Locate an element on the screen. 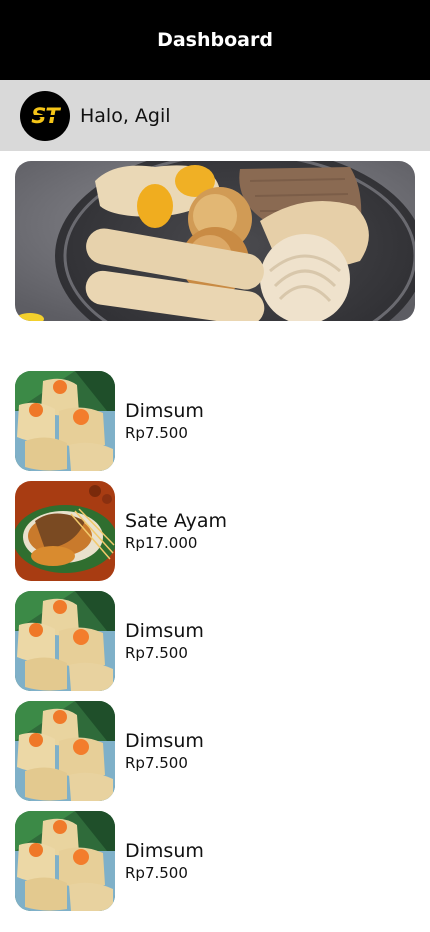 This screenshot has width=430, height=932. brand-logo-text: ST is located at coordinates (45, 116).